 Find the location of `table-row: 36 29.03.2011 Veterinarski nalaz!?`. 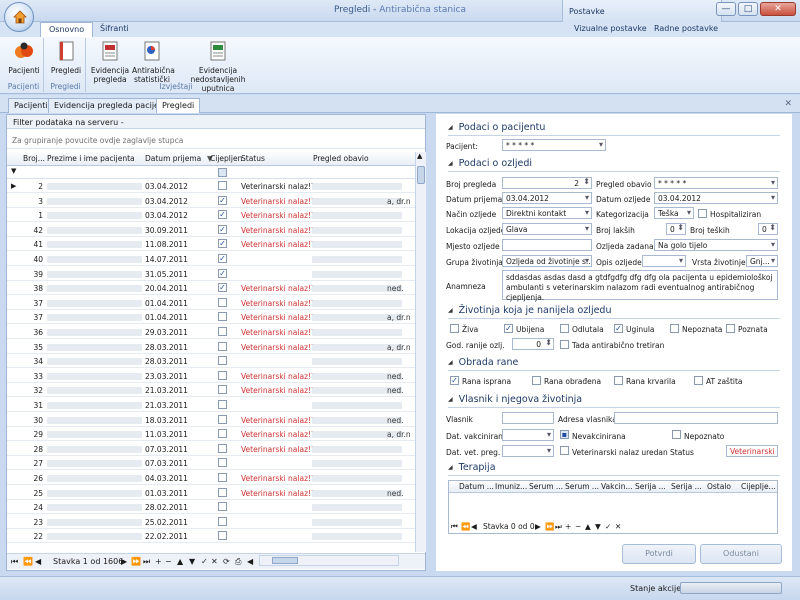

table-row: 36 29.03.2011 Veterinarski nalaz!? is located at coordinates (211, 332).